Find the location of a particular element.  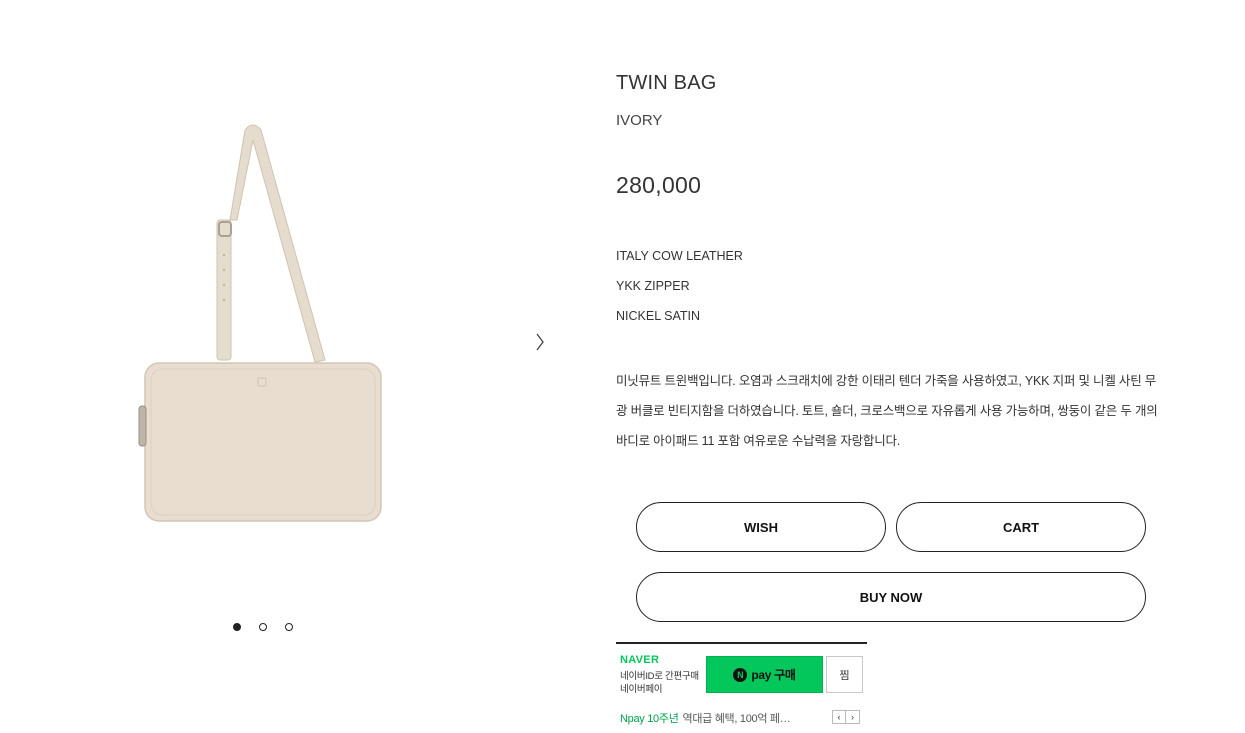

promo-navigation: ‹ › is located at coordinates (846, 717).